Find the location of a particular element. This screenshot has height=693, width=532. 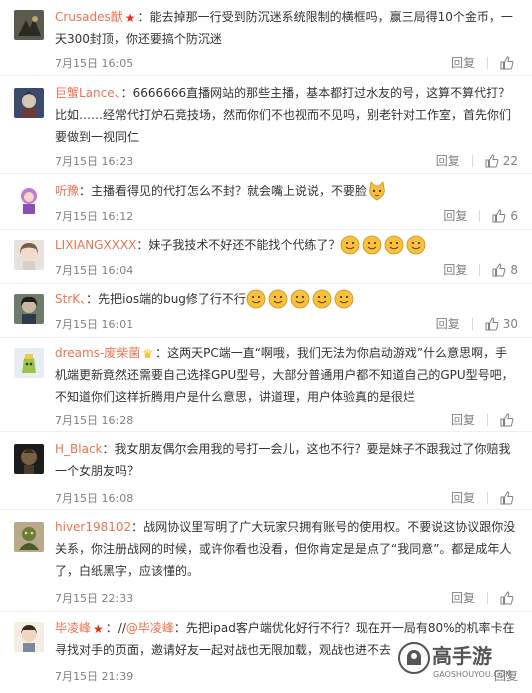

username-link: LIXIANGXXXX is located at coordinates (95, 245).